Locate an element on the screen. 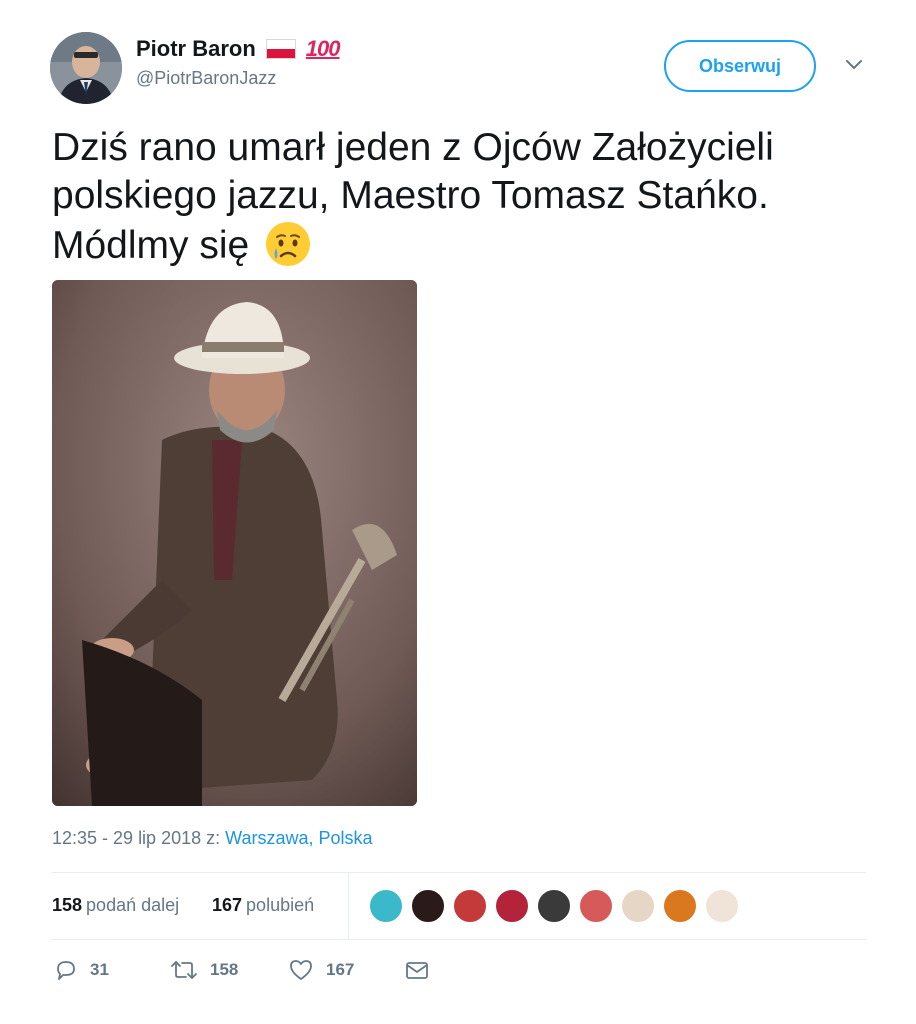 This screenshot has height=1024, width=916. chevron-down-icon is located at coordinates (854, 64).